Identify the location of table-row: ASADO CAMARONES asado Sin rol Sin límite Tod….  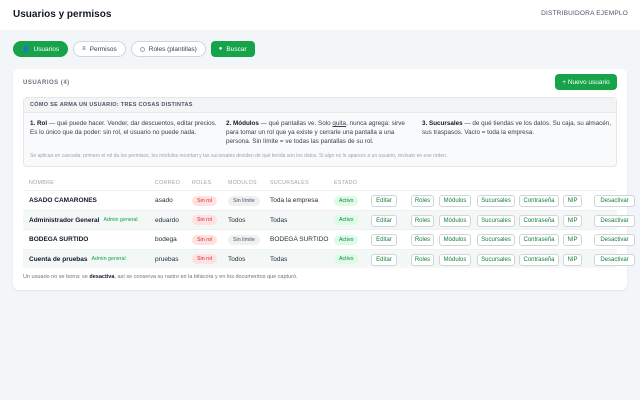
(329, 200).